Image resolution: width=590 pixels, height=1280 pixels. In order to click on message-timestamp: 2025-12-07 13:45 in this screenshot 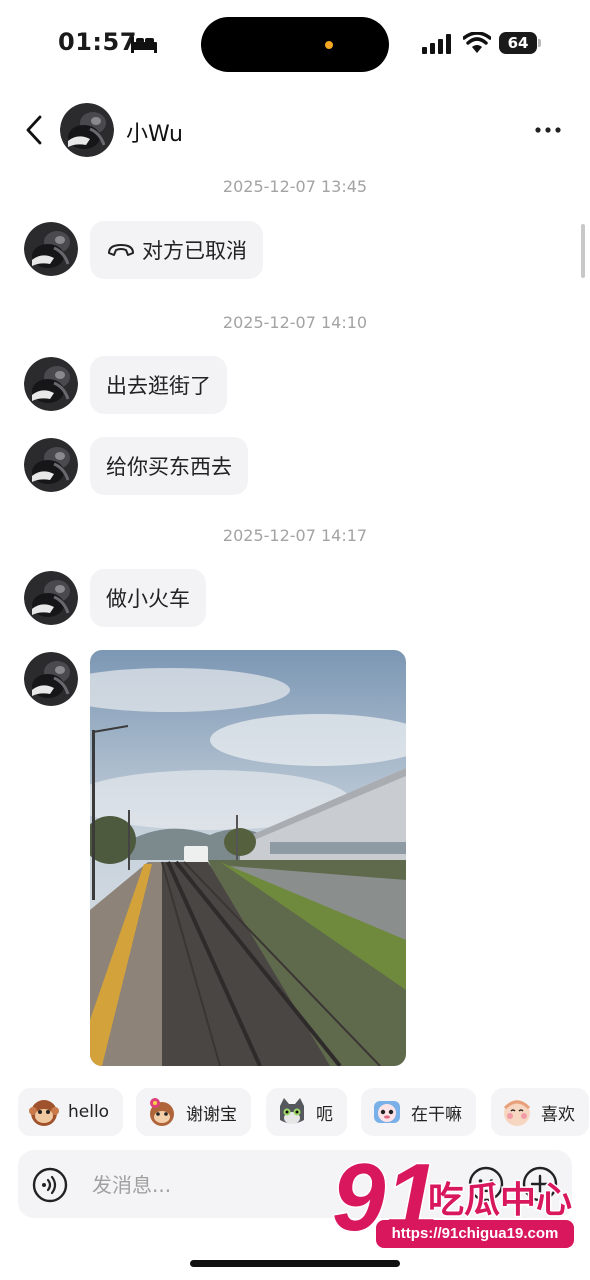, I will do `click(295, 186)`.